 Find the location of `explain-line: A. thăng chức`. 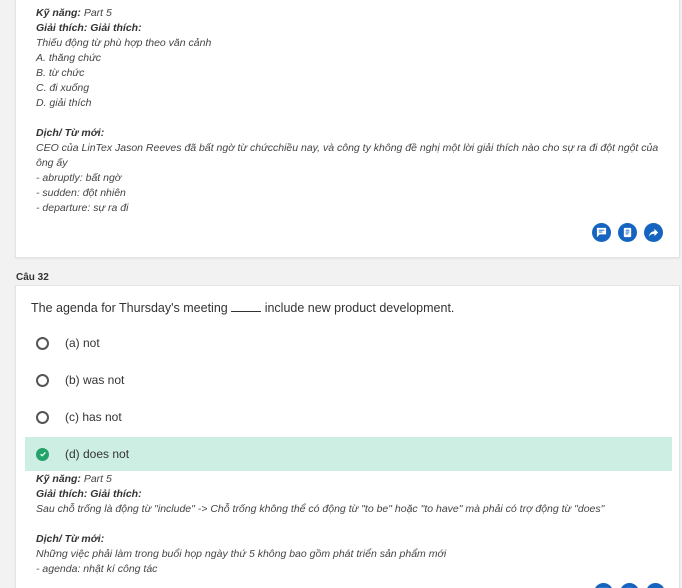

explain-line: A. thăng chức is located at coordinates (69, 58).